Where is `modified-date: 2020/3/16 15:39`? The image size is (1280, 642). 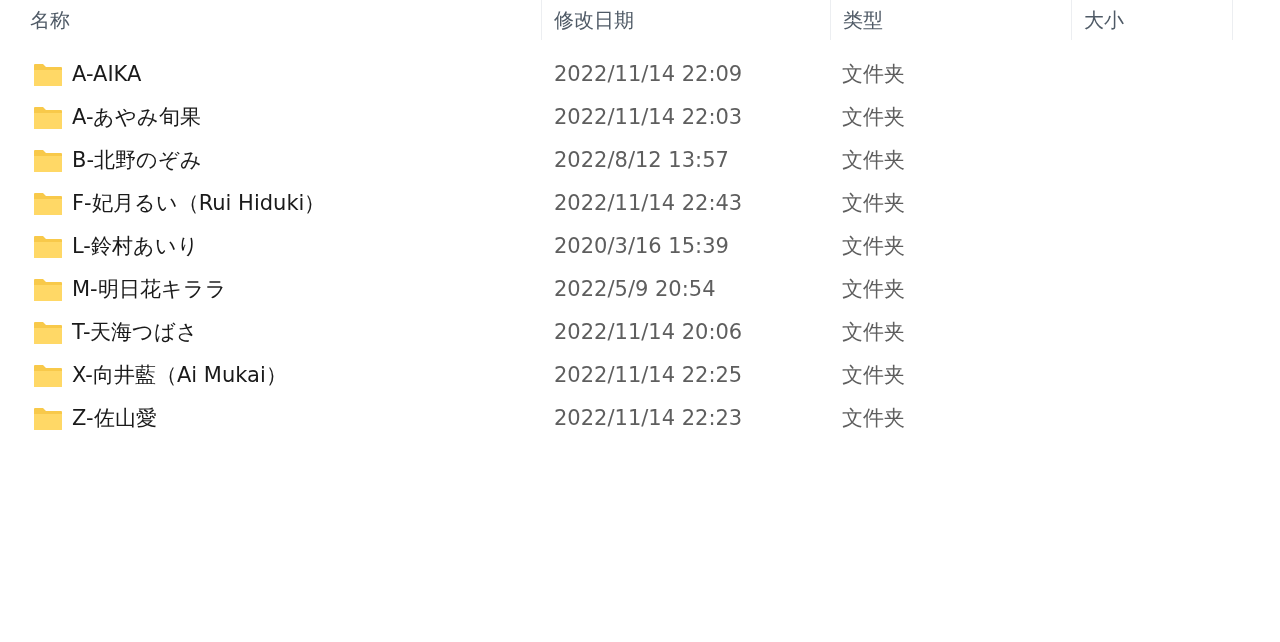 modified-date: 2020/3/16 15:39 is located at coordinates (641, 245).